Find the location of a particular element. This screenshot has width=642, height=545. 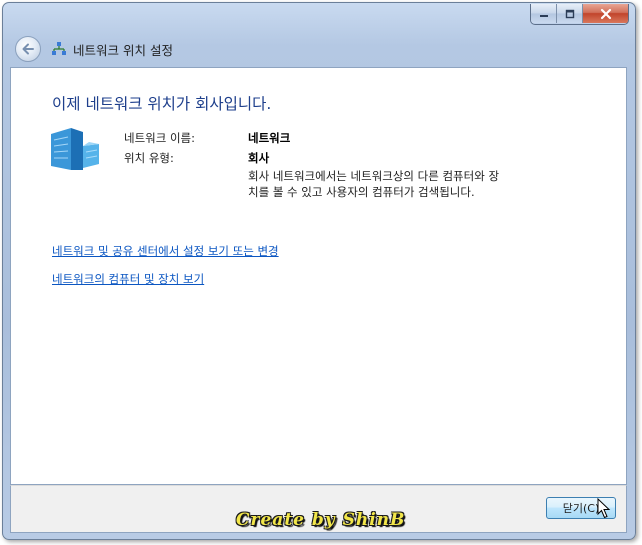

page-title: 이제 네트워크 위치가 회사입니다. is located at coordinates (162, 104).